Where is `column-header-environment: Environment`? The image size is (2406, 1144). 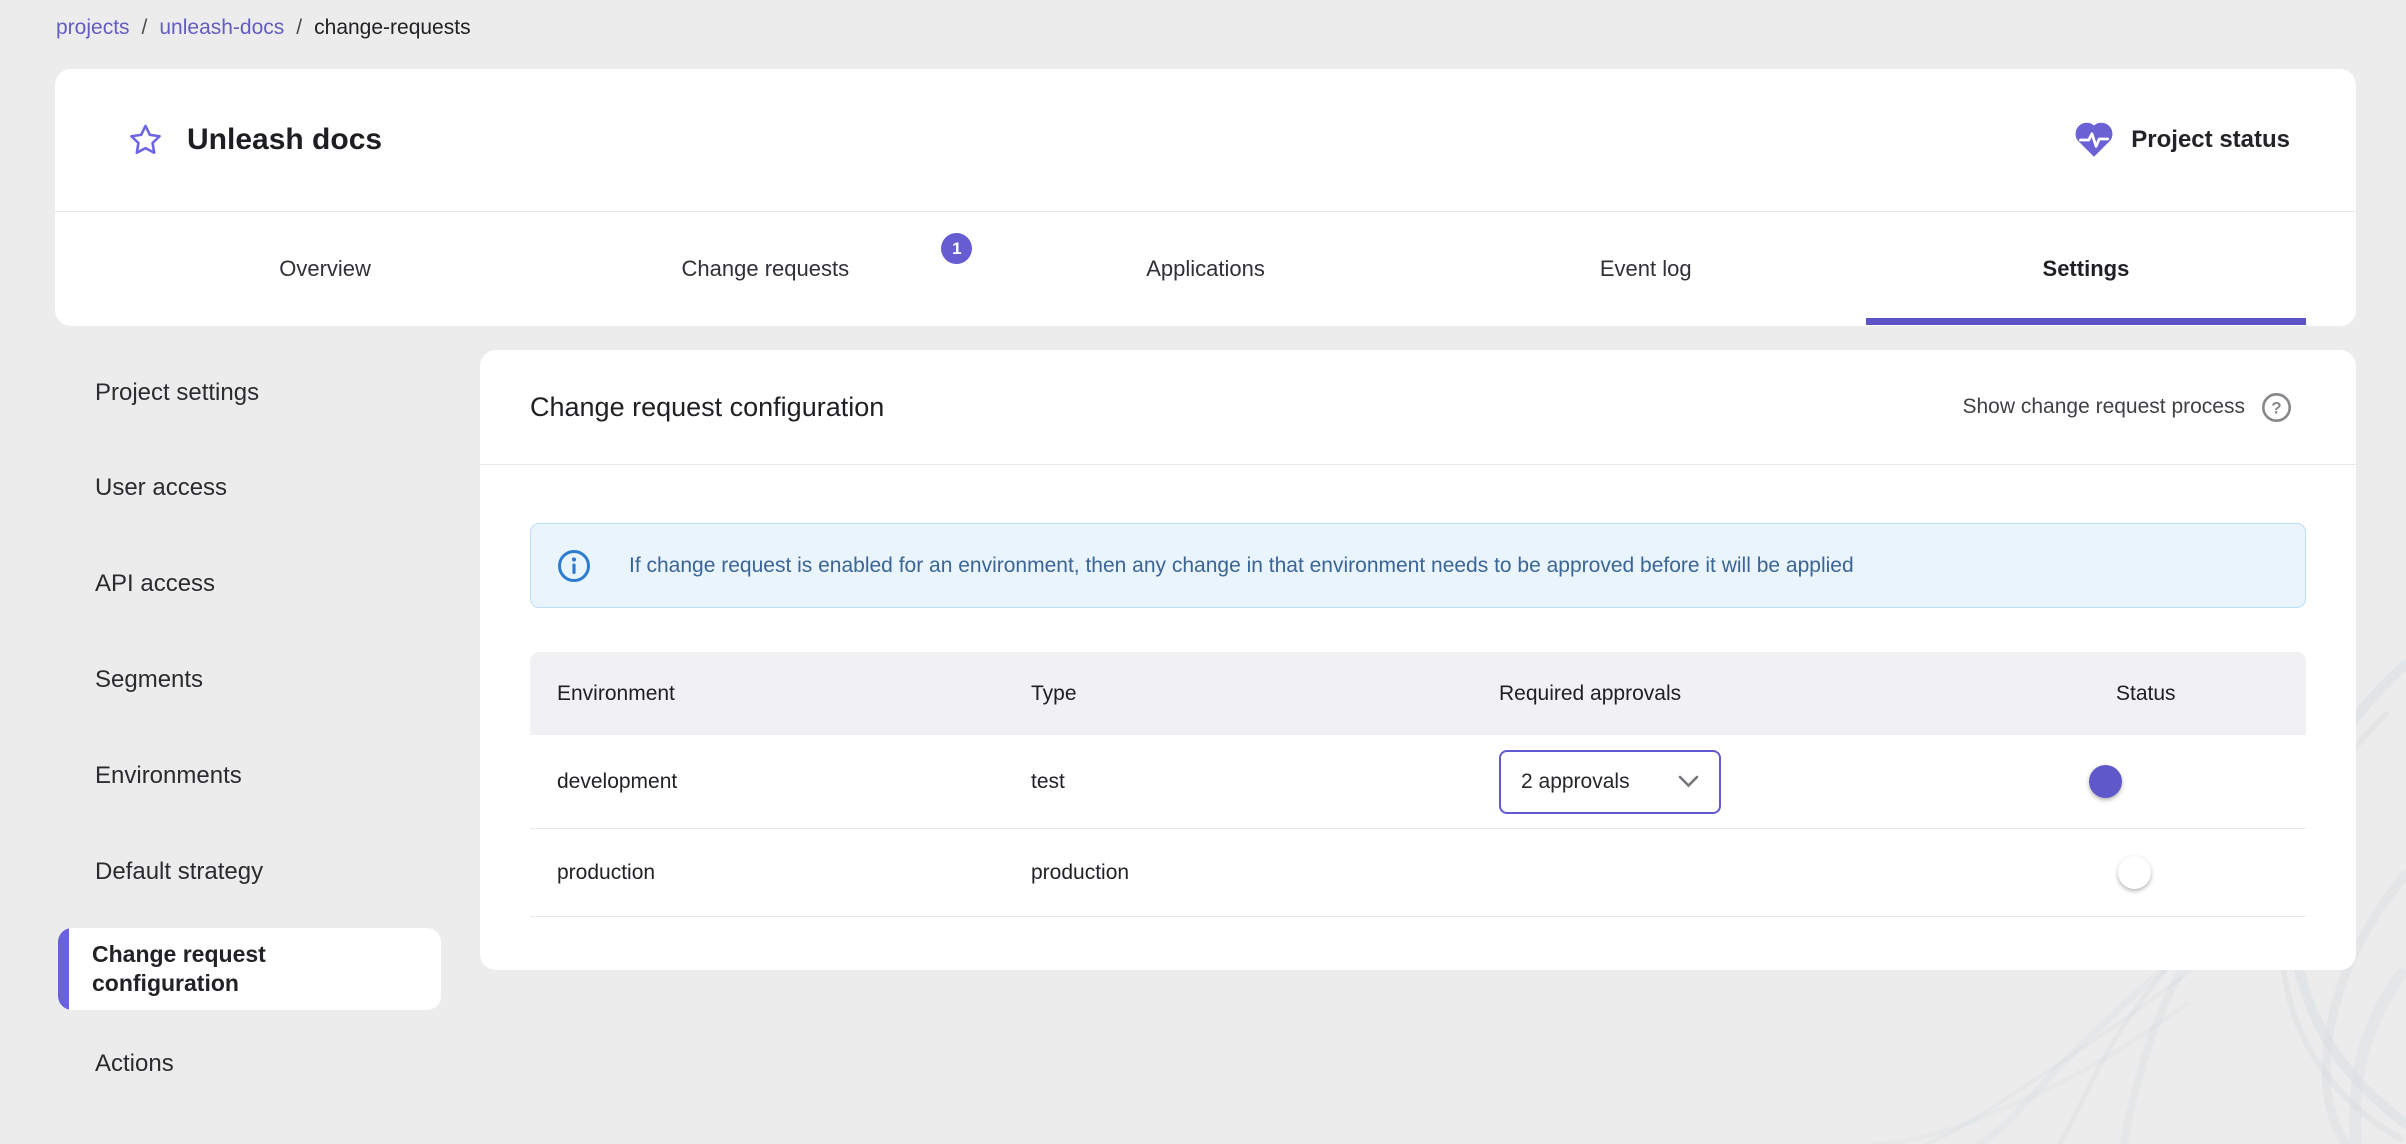
column-header-environment: Environment is located at coordinates (616, 693).